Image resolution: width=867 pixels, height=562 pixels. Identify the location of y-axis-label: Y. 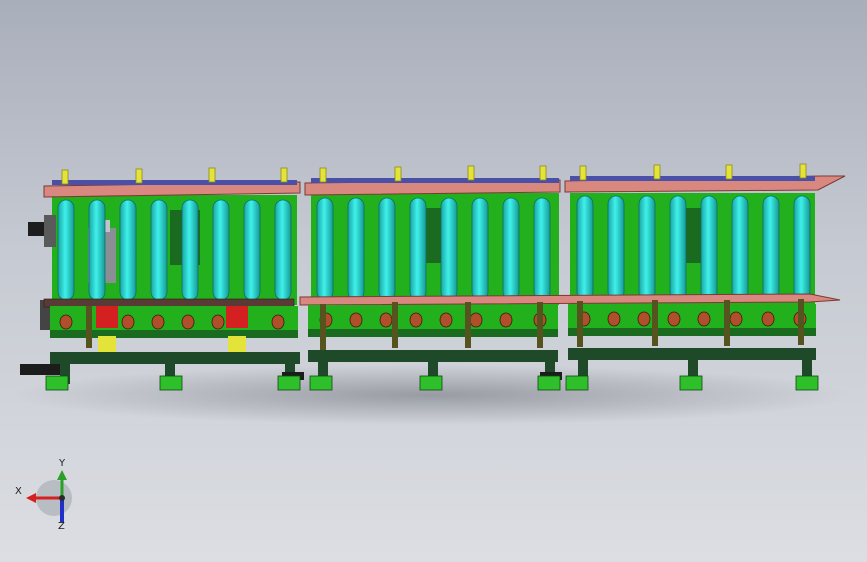
(62, 463).